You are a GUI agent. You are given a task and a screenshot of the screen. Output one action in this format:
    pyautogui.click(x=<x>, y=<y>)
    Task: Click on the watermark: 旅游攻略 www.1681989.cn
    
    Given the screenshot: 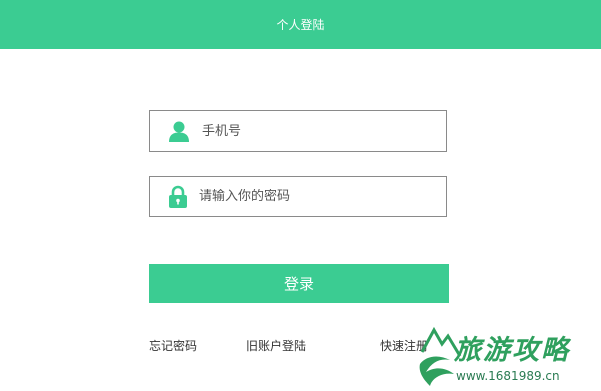 What is the action you would take?
    pyautogui.click(x=508, y=356)
    